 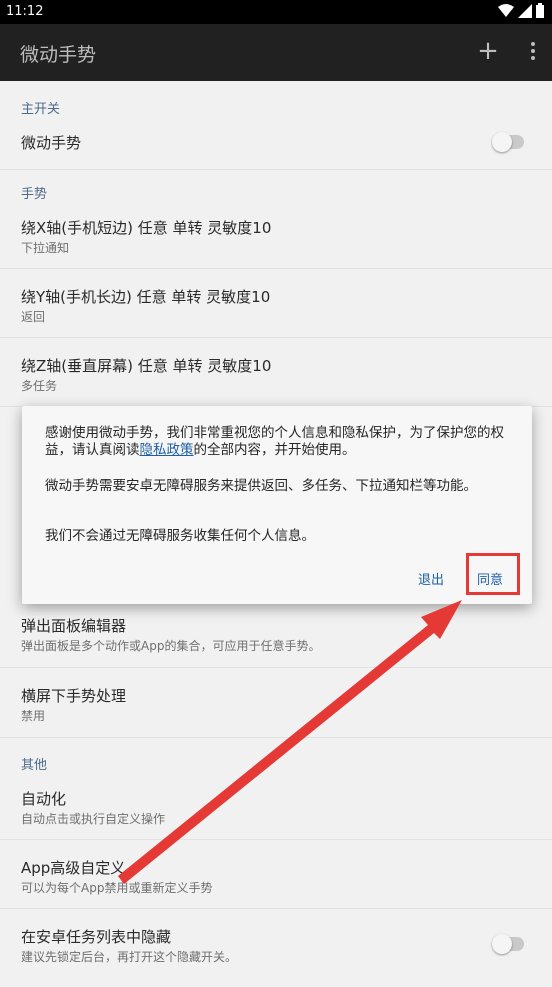 I want to click on setting-title: 绕Y轴(手机长边) 任意 单转 灵敏度10, so click(x=146, y=297).